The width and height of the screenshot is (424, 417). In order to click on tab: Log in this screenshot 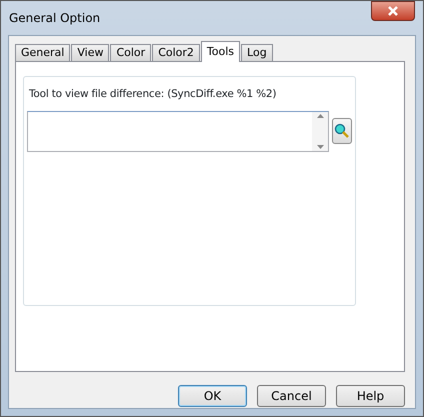, I will do `click(257, 52)`.